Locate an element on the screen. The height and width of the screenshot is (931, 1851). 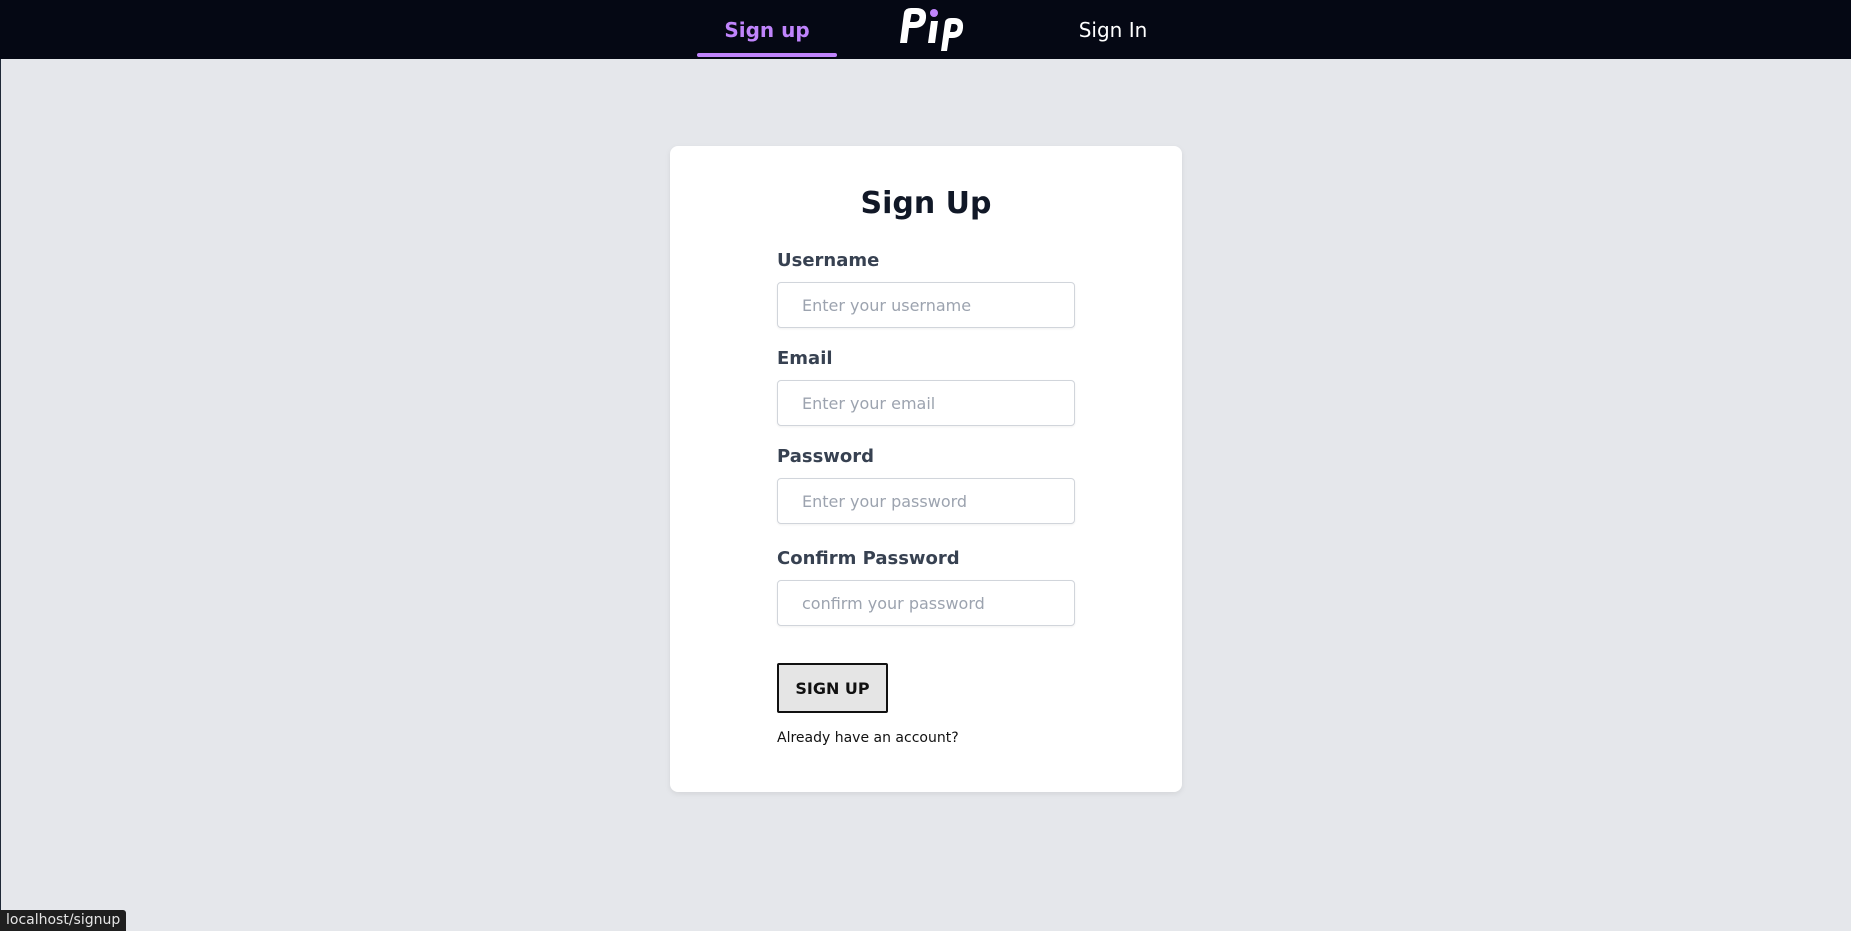
top-navbar: Sign up Sign In is located at coordinates (925, 29).